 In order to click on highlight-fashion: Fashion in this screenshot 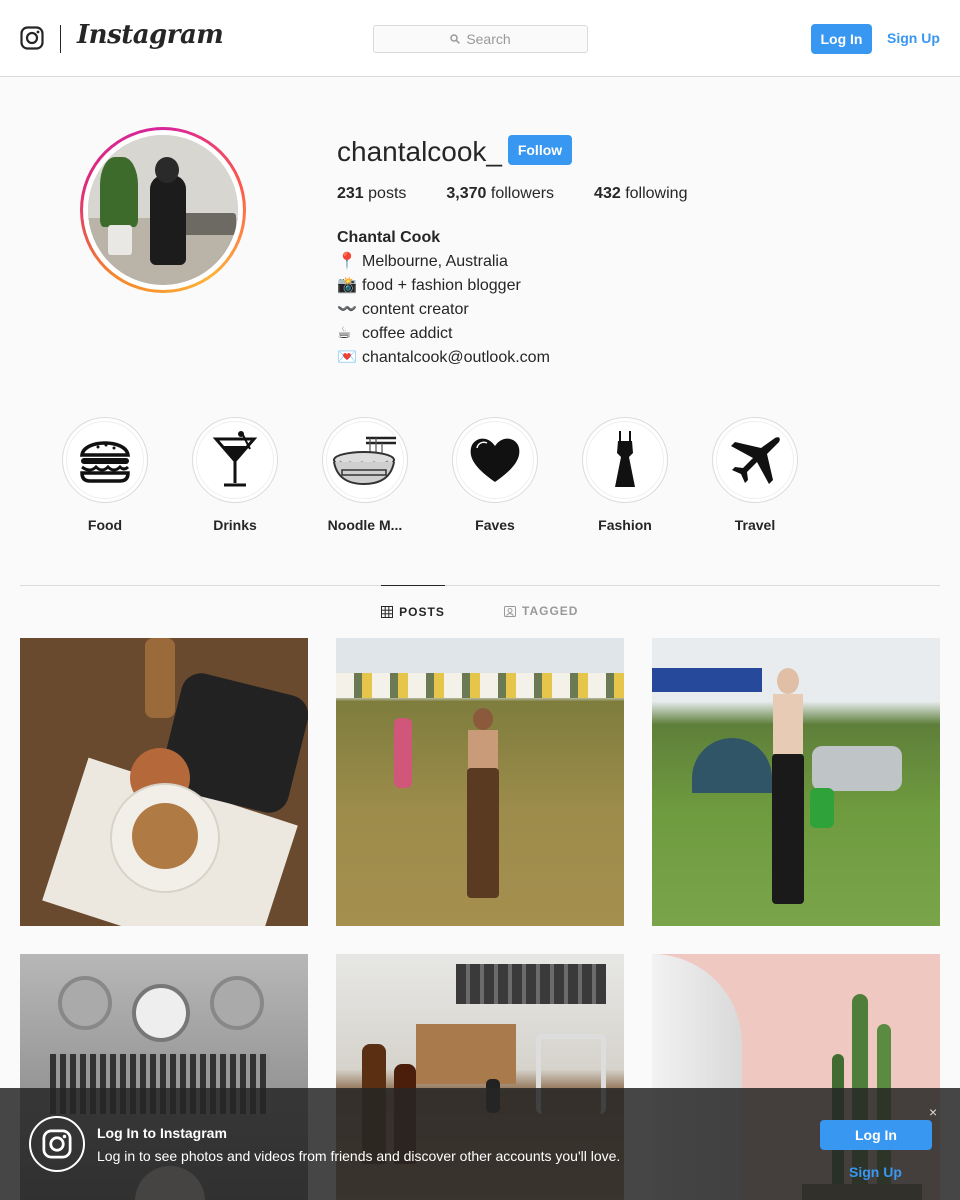, I will do `click(625, 475)`.